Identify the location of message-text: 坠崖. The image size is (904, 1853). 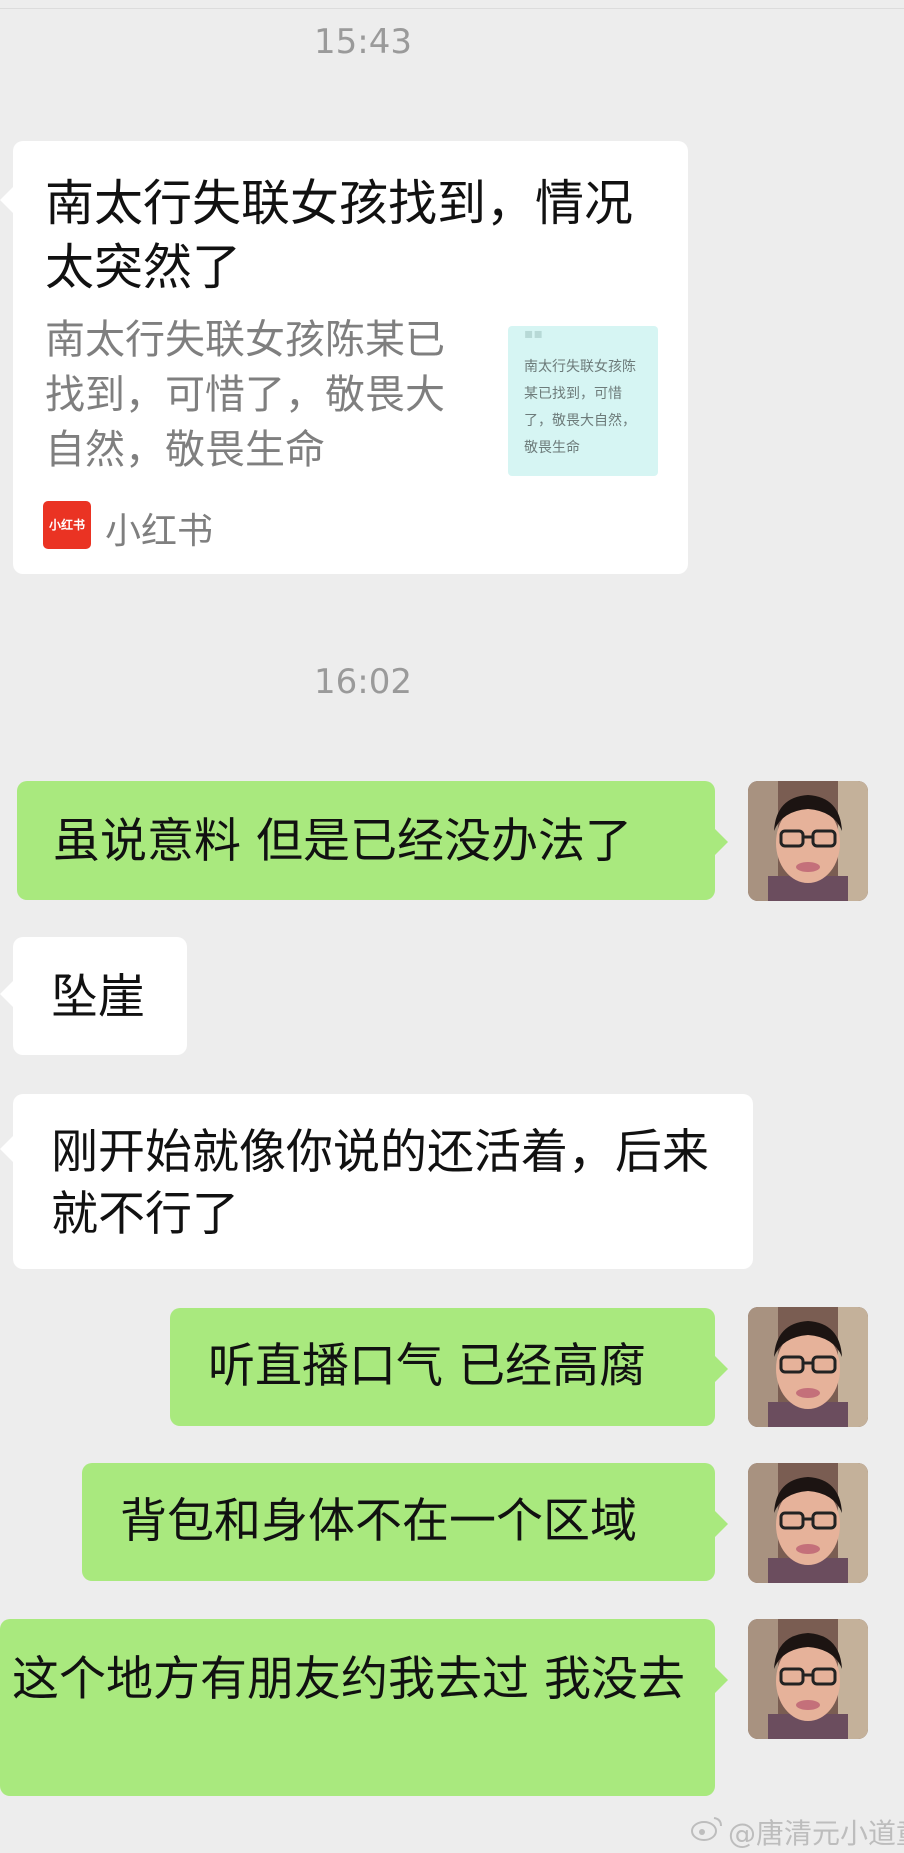
(98, 997).